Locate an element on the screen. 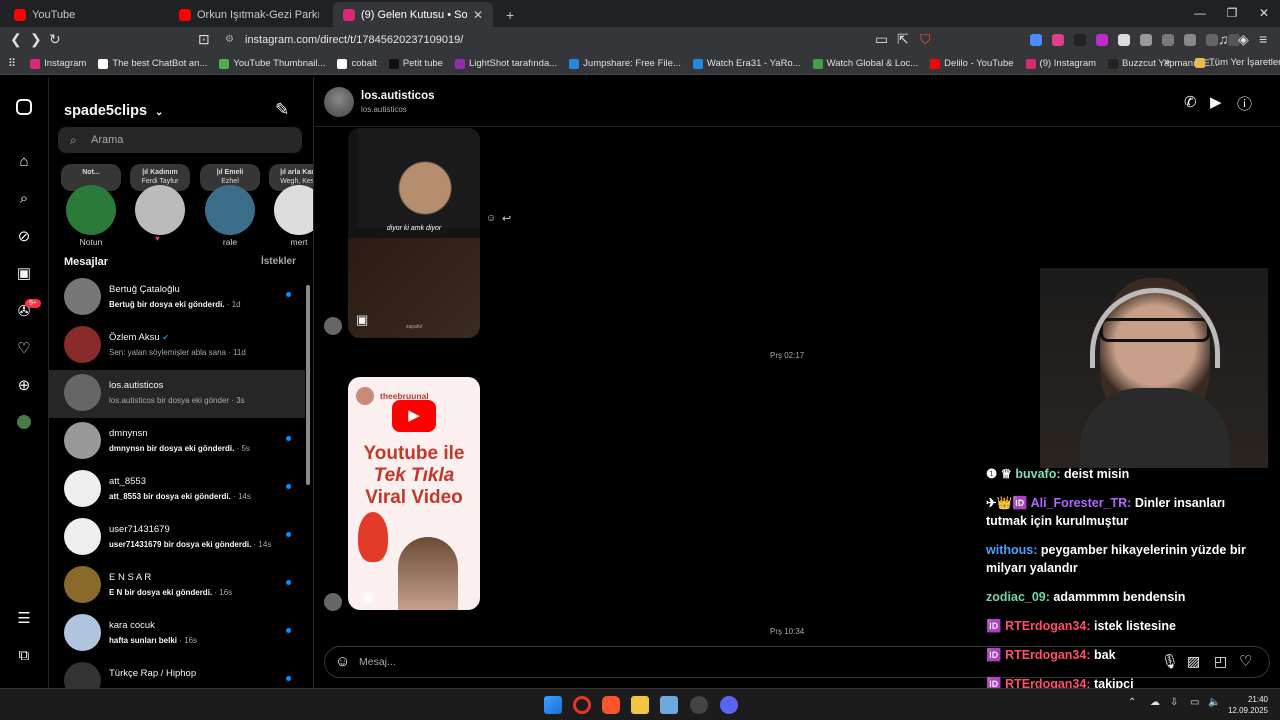 The height and width of the screenshot is (720, 1280). conversation-row: Türkçe Rap / Hiphop is located at coordinates (177, 673).